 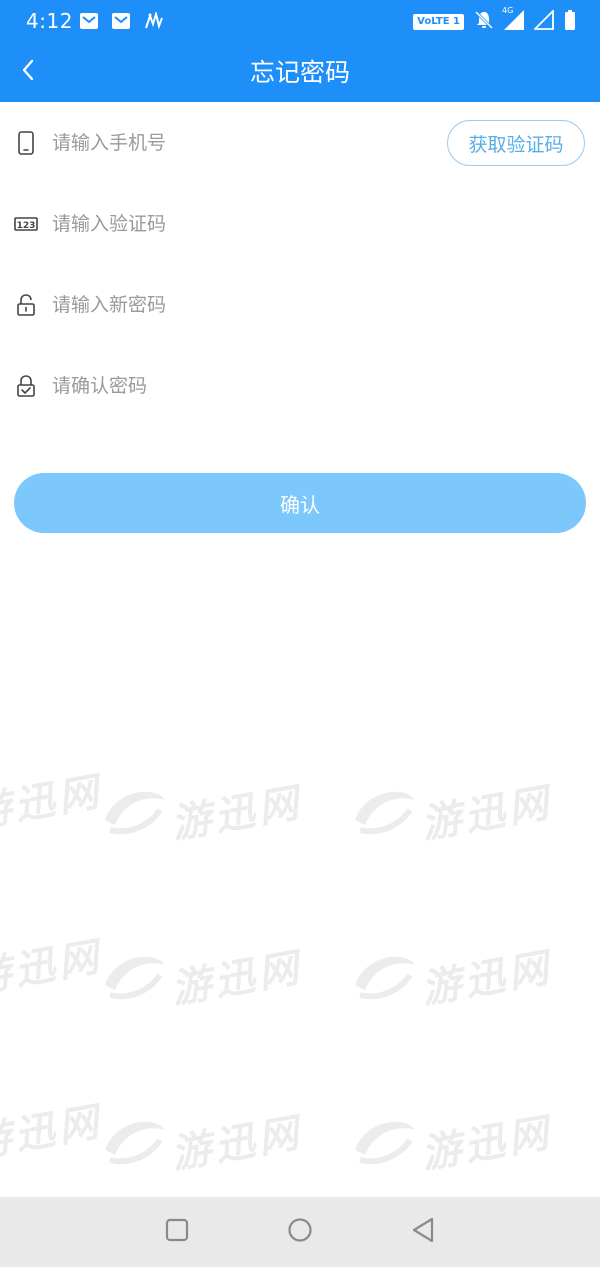 I want to click on app-bar: 忘记密码, so click(x=300, y=73).